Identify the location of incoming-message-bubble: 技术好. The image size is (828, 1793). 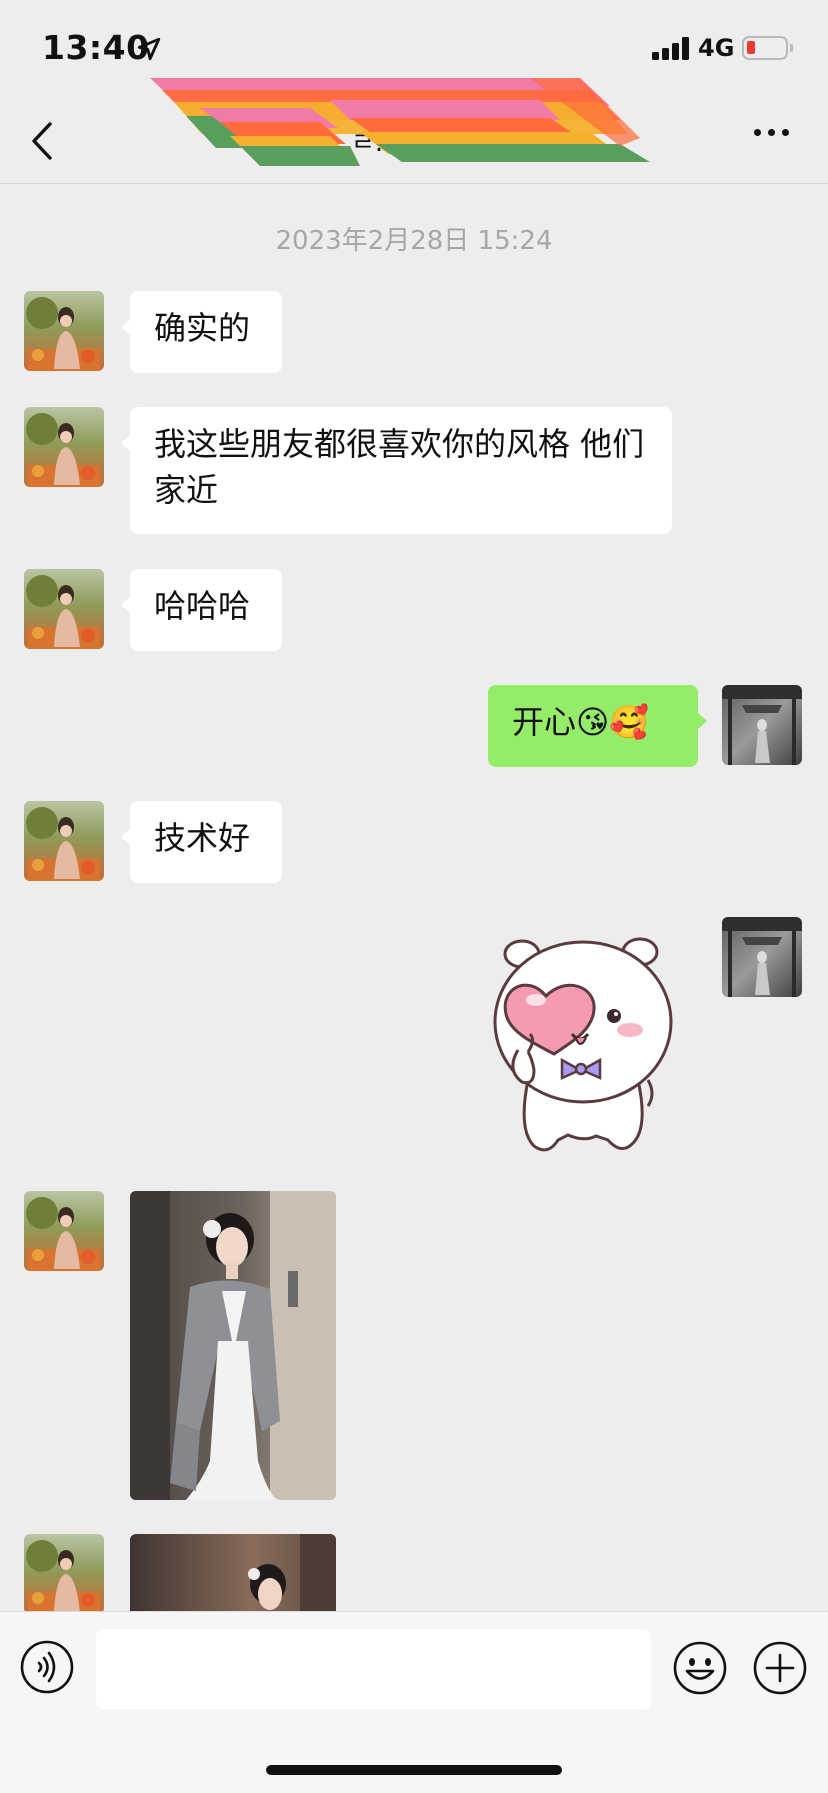
(201, 842).